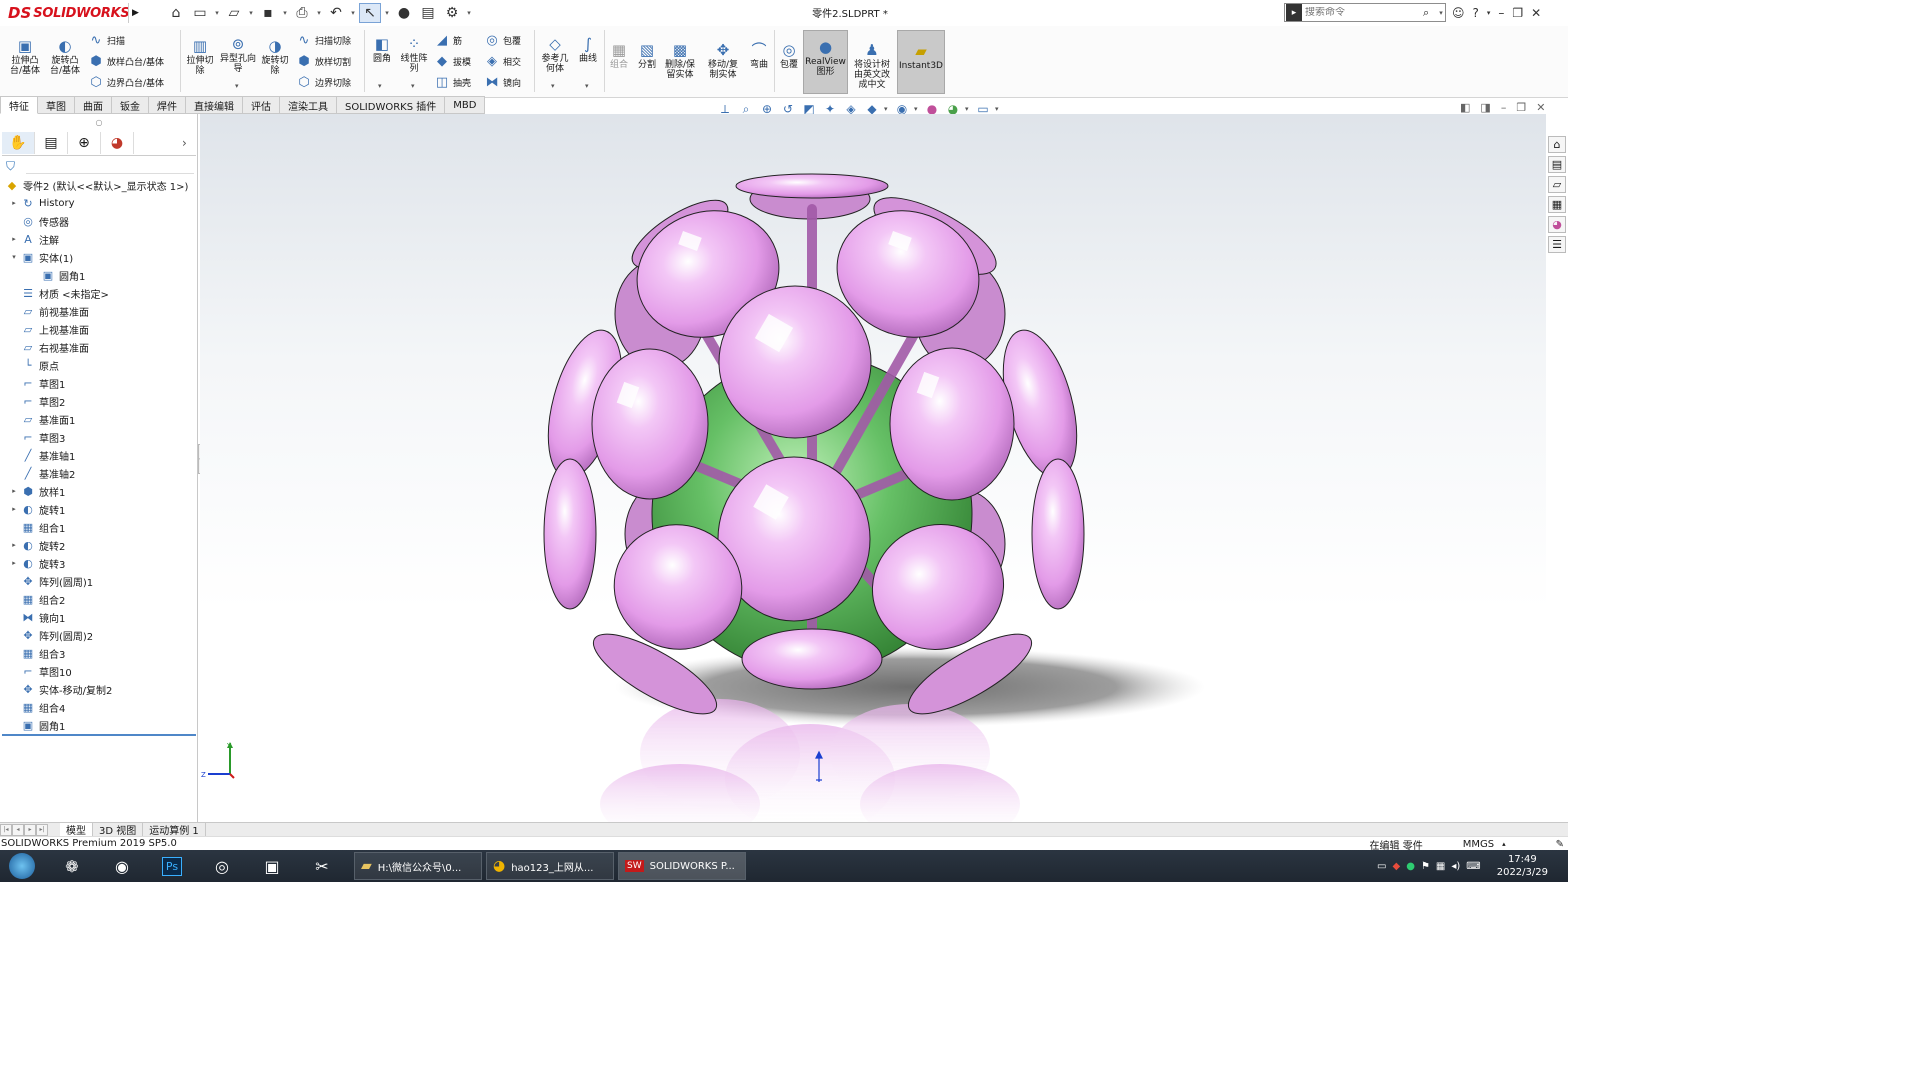 This screenshot has width=1919, height=1079. I want to click on tree-item: ▸ ◐ 旋转1, so click(99, 509).